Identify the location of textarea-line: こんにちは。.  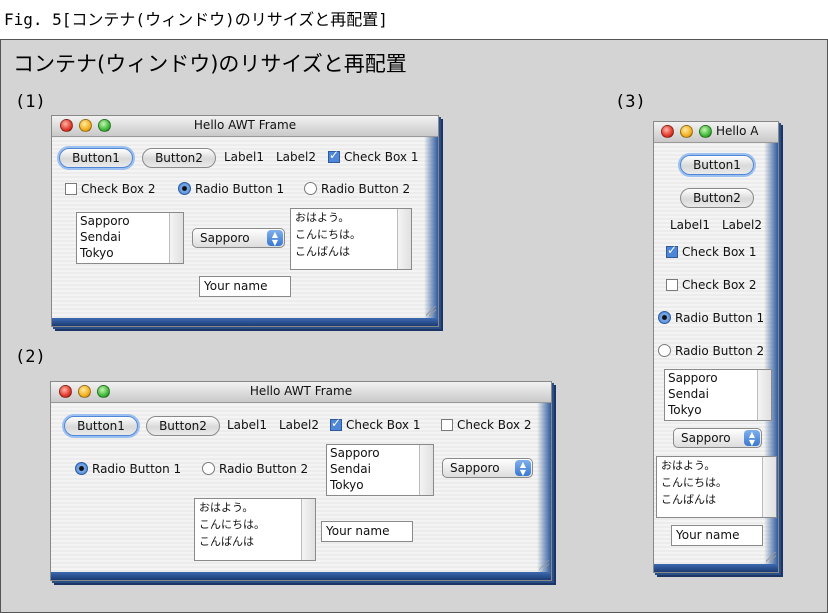
(328, 234).